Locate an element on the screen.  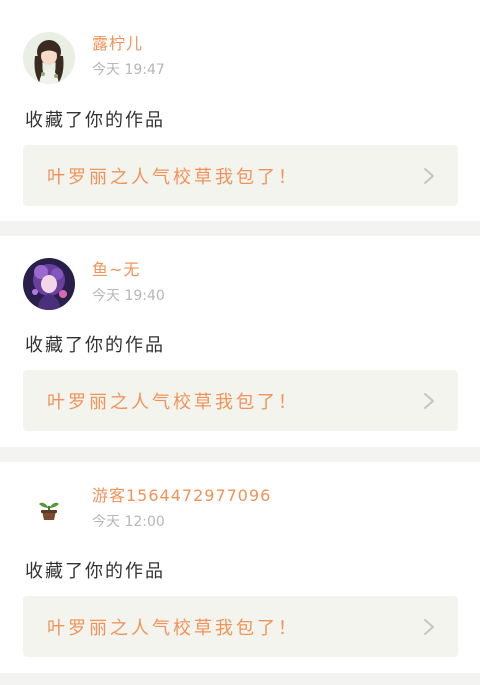
sprout-pot-icon is located at coordinates (49, 510).